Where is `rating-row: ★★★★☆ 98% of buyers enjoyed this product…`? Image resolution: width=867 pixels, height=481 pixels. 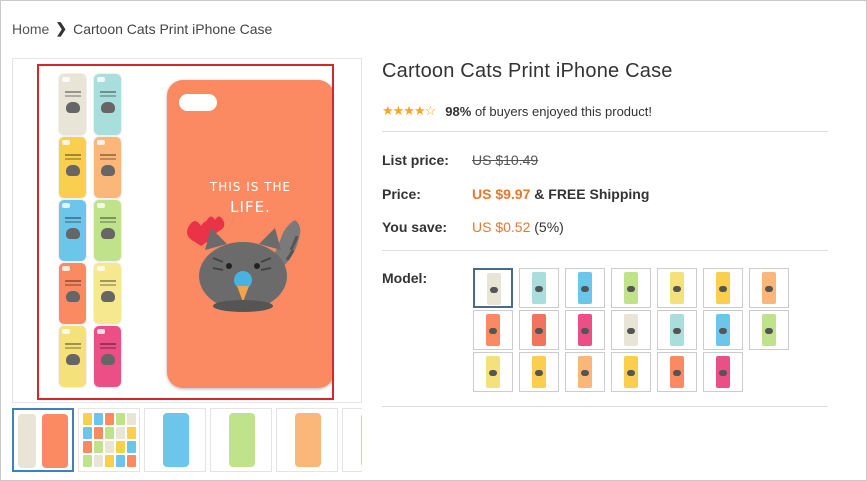
rating-row: ★★★★☆ 98% of buyers enjoyed this product… is located at coordinates (517, 111).